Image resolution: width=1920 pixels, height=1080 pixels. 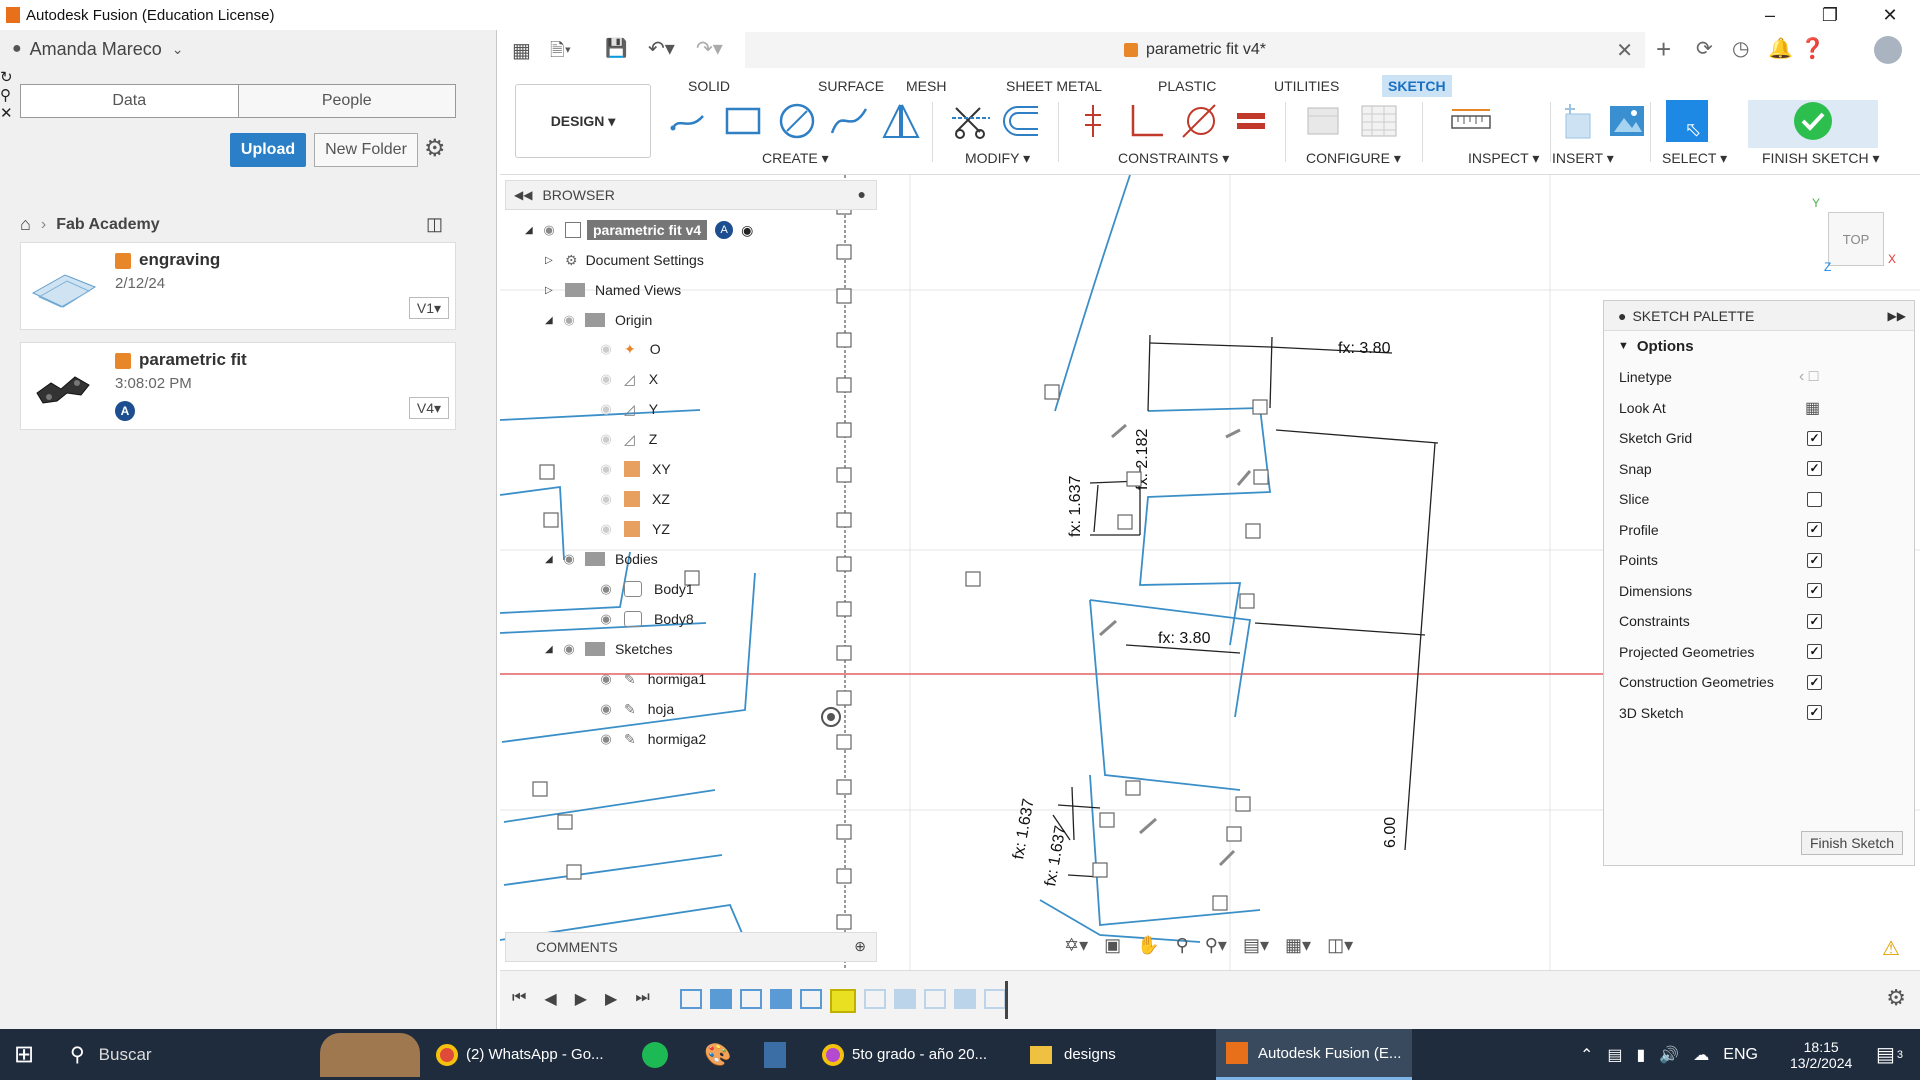 I want to click on browser-item-sketch-hormiga2: ◉ ✎ hormiga2, so click(x=651, y=739).